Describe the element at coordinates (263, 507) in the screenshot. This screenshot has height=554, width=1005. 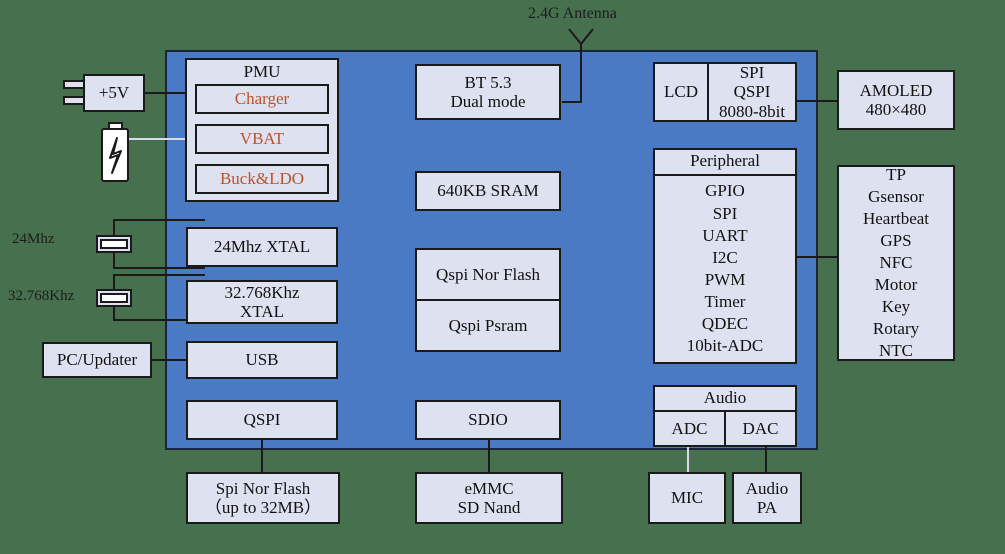
I see `block-spi-nor-flash-line2: （up to 32MB）` at that location.